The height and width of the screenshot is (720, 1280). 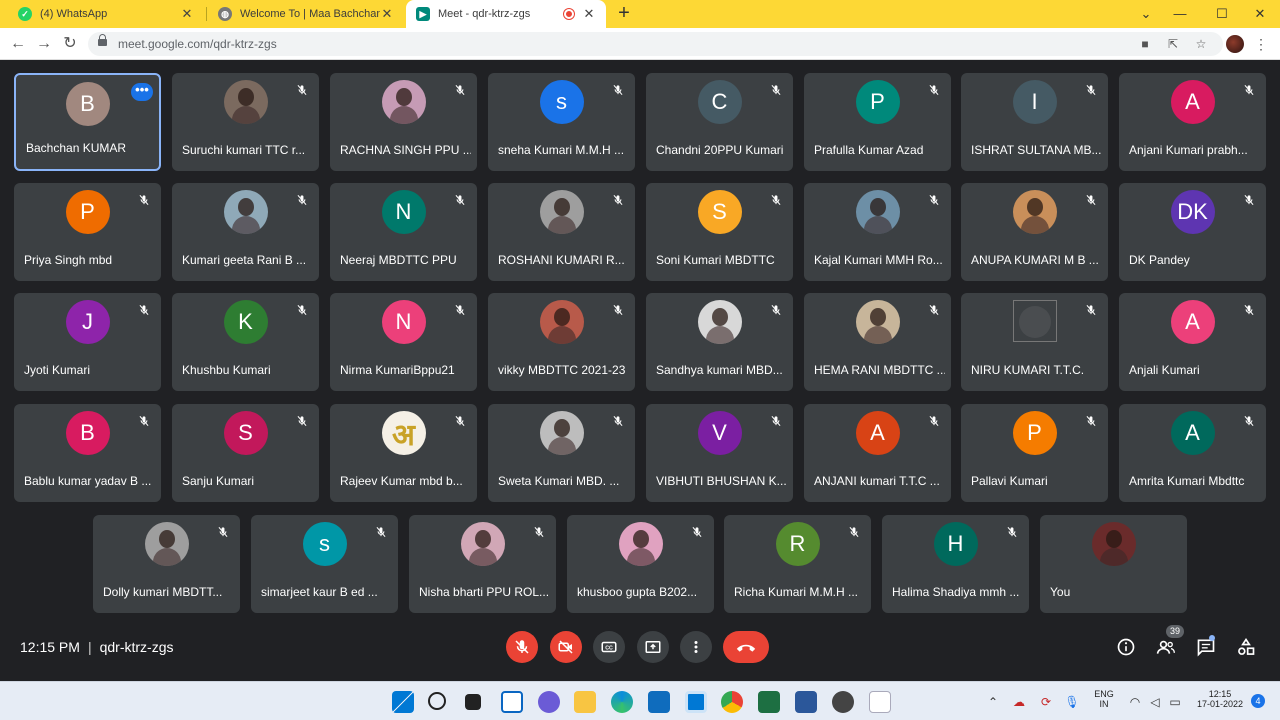 I want to click on tab-whatsapp: ✓ (4) WhatsApp ✕, so click(x=106, y=14).